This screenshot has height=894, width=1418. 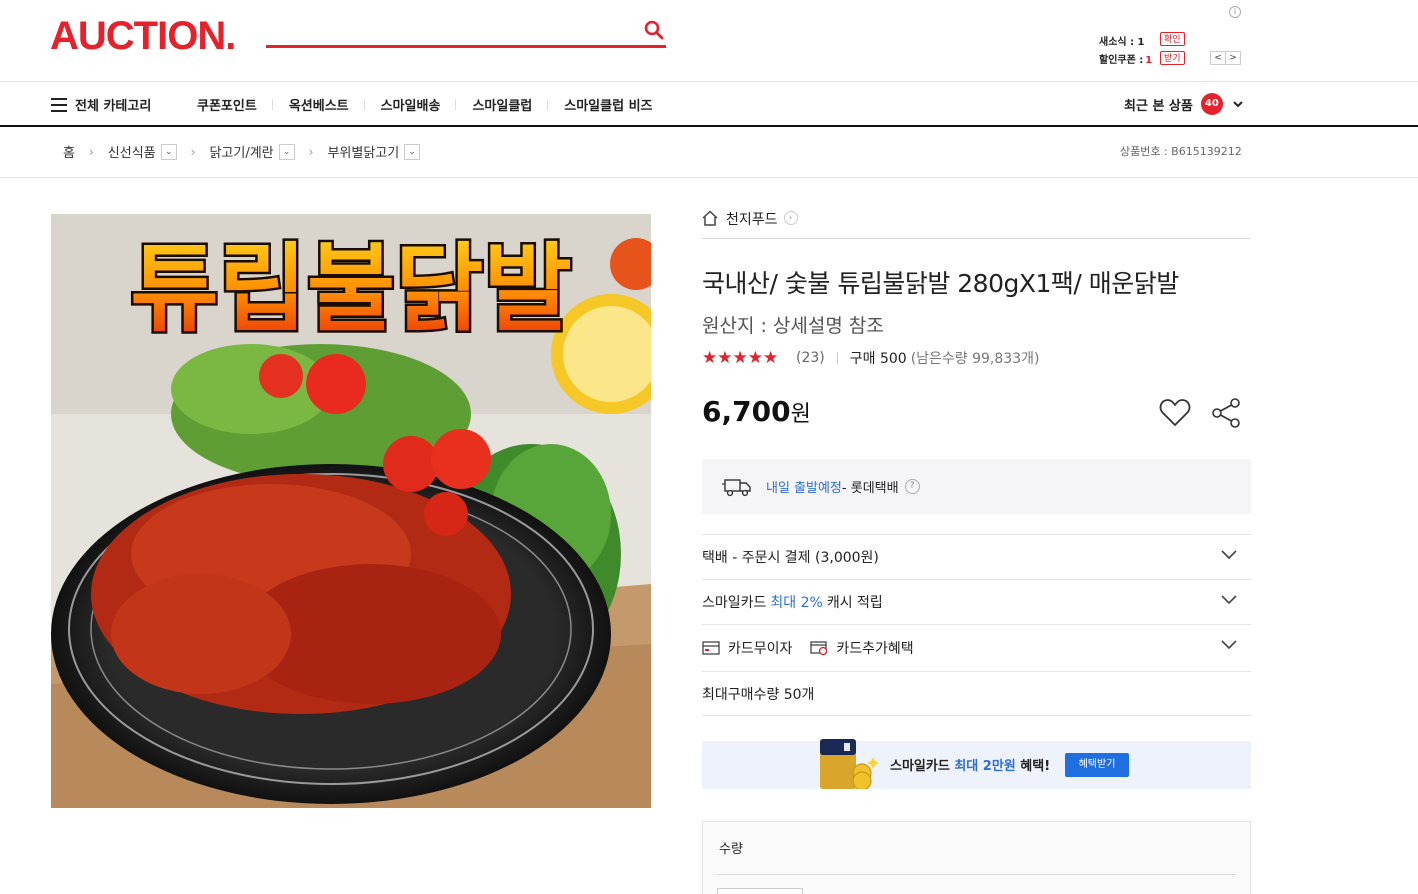 What do you see at coordinates (875, 649) in the screenshot?
I see `card-extra-benefit-label: 카드추가혜택` at bounding box center [875, 649].